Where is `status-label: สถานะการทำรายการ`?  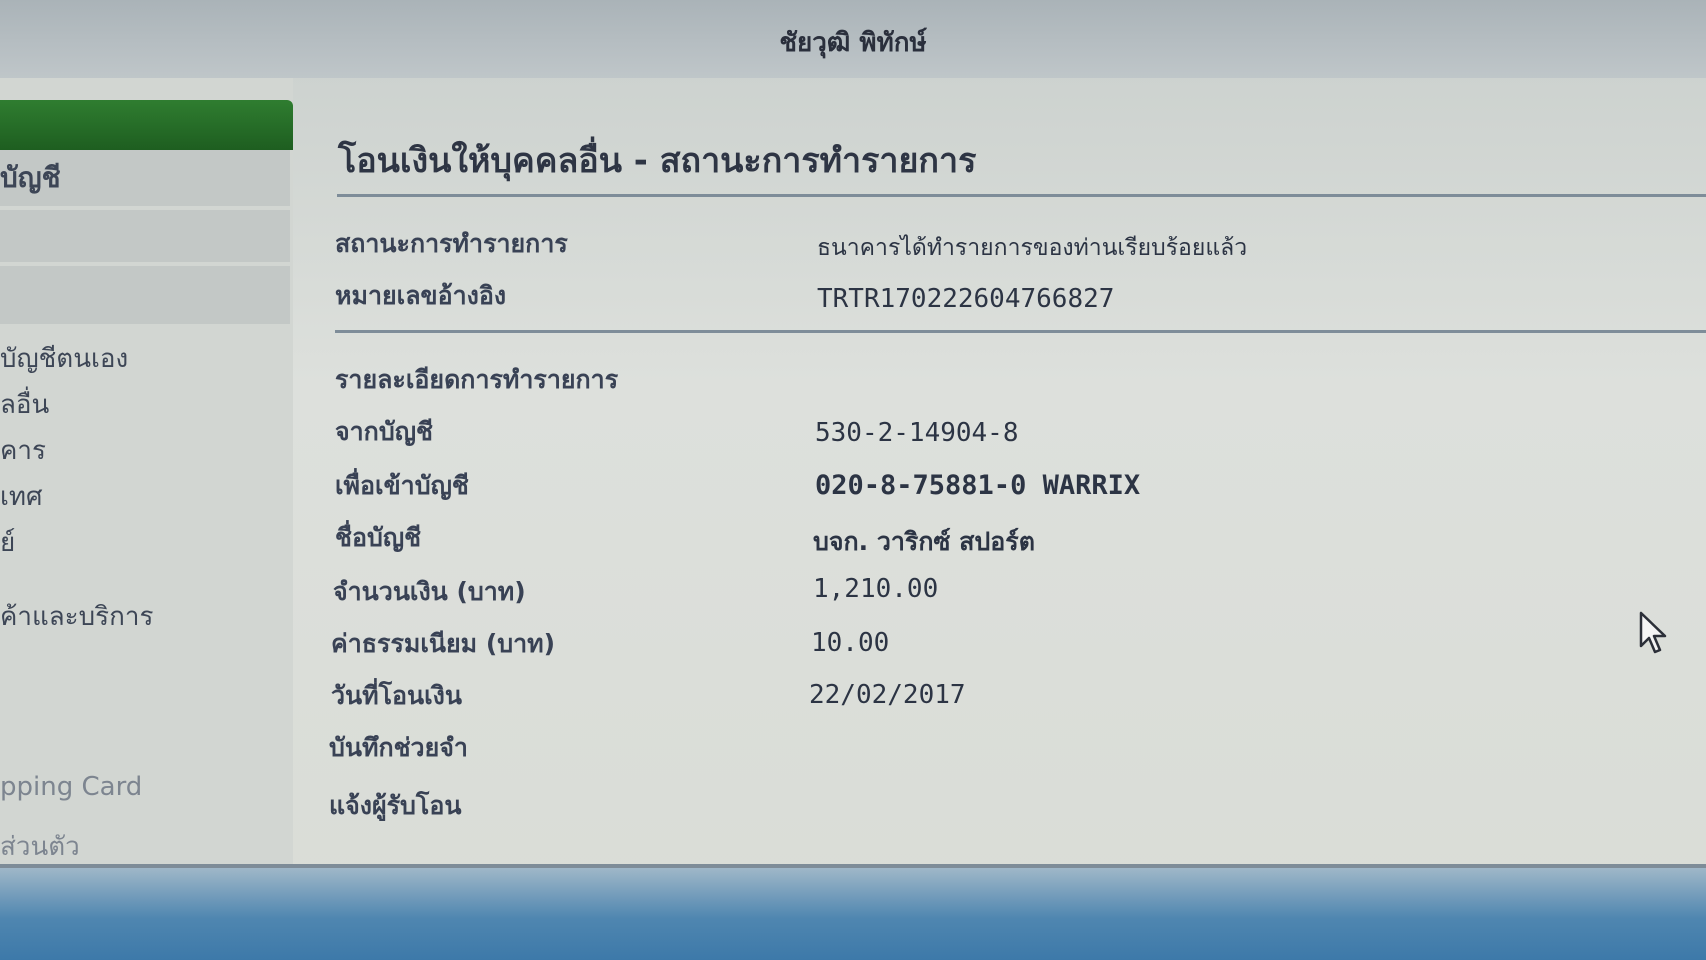
status-label: สถานะการทำรายการ is located at coordinates (451, 243).